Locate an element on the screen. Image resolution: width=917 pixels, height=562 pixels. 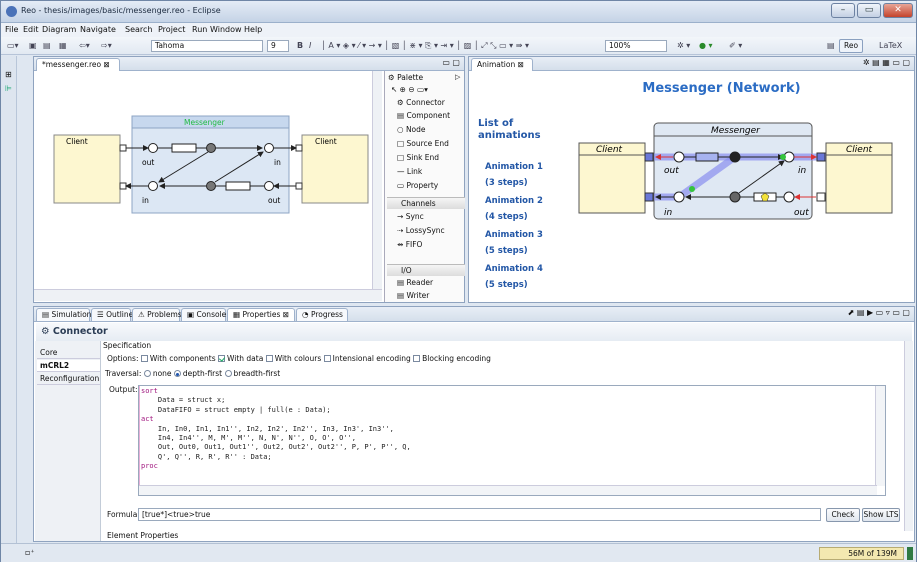
output-vscrollbar is located at coordinates (880, 436).